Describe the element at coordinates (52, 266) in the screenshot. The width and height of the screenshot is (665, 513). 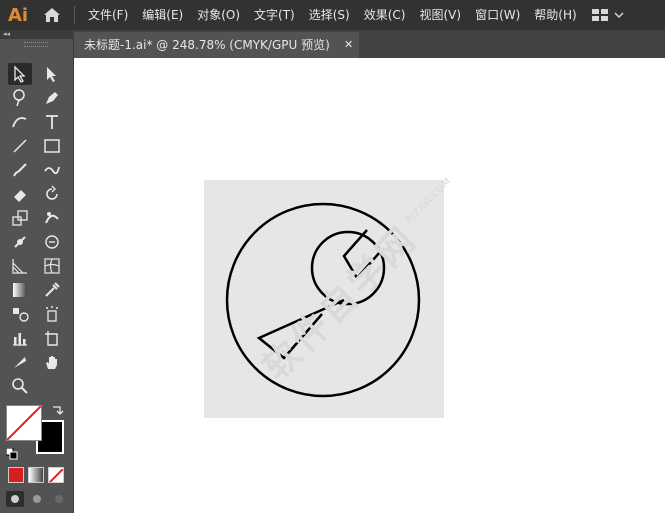
I see `mesh-tool-icon` at that location.